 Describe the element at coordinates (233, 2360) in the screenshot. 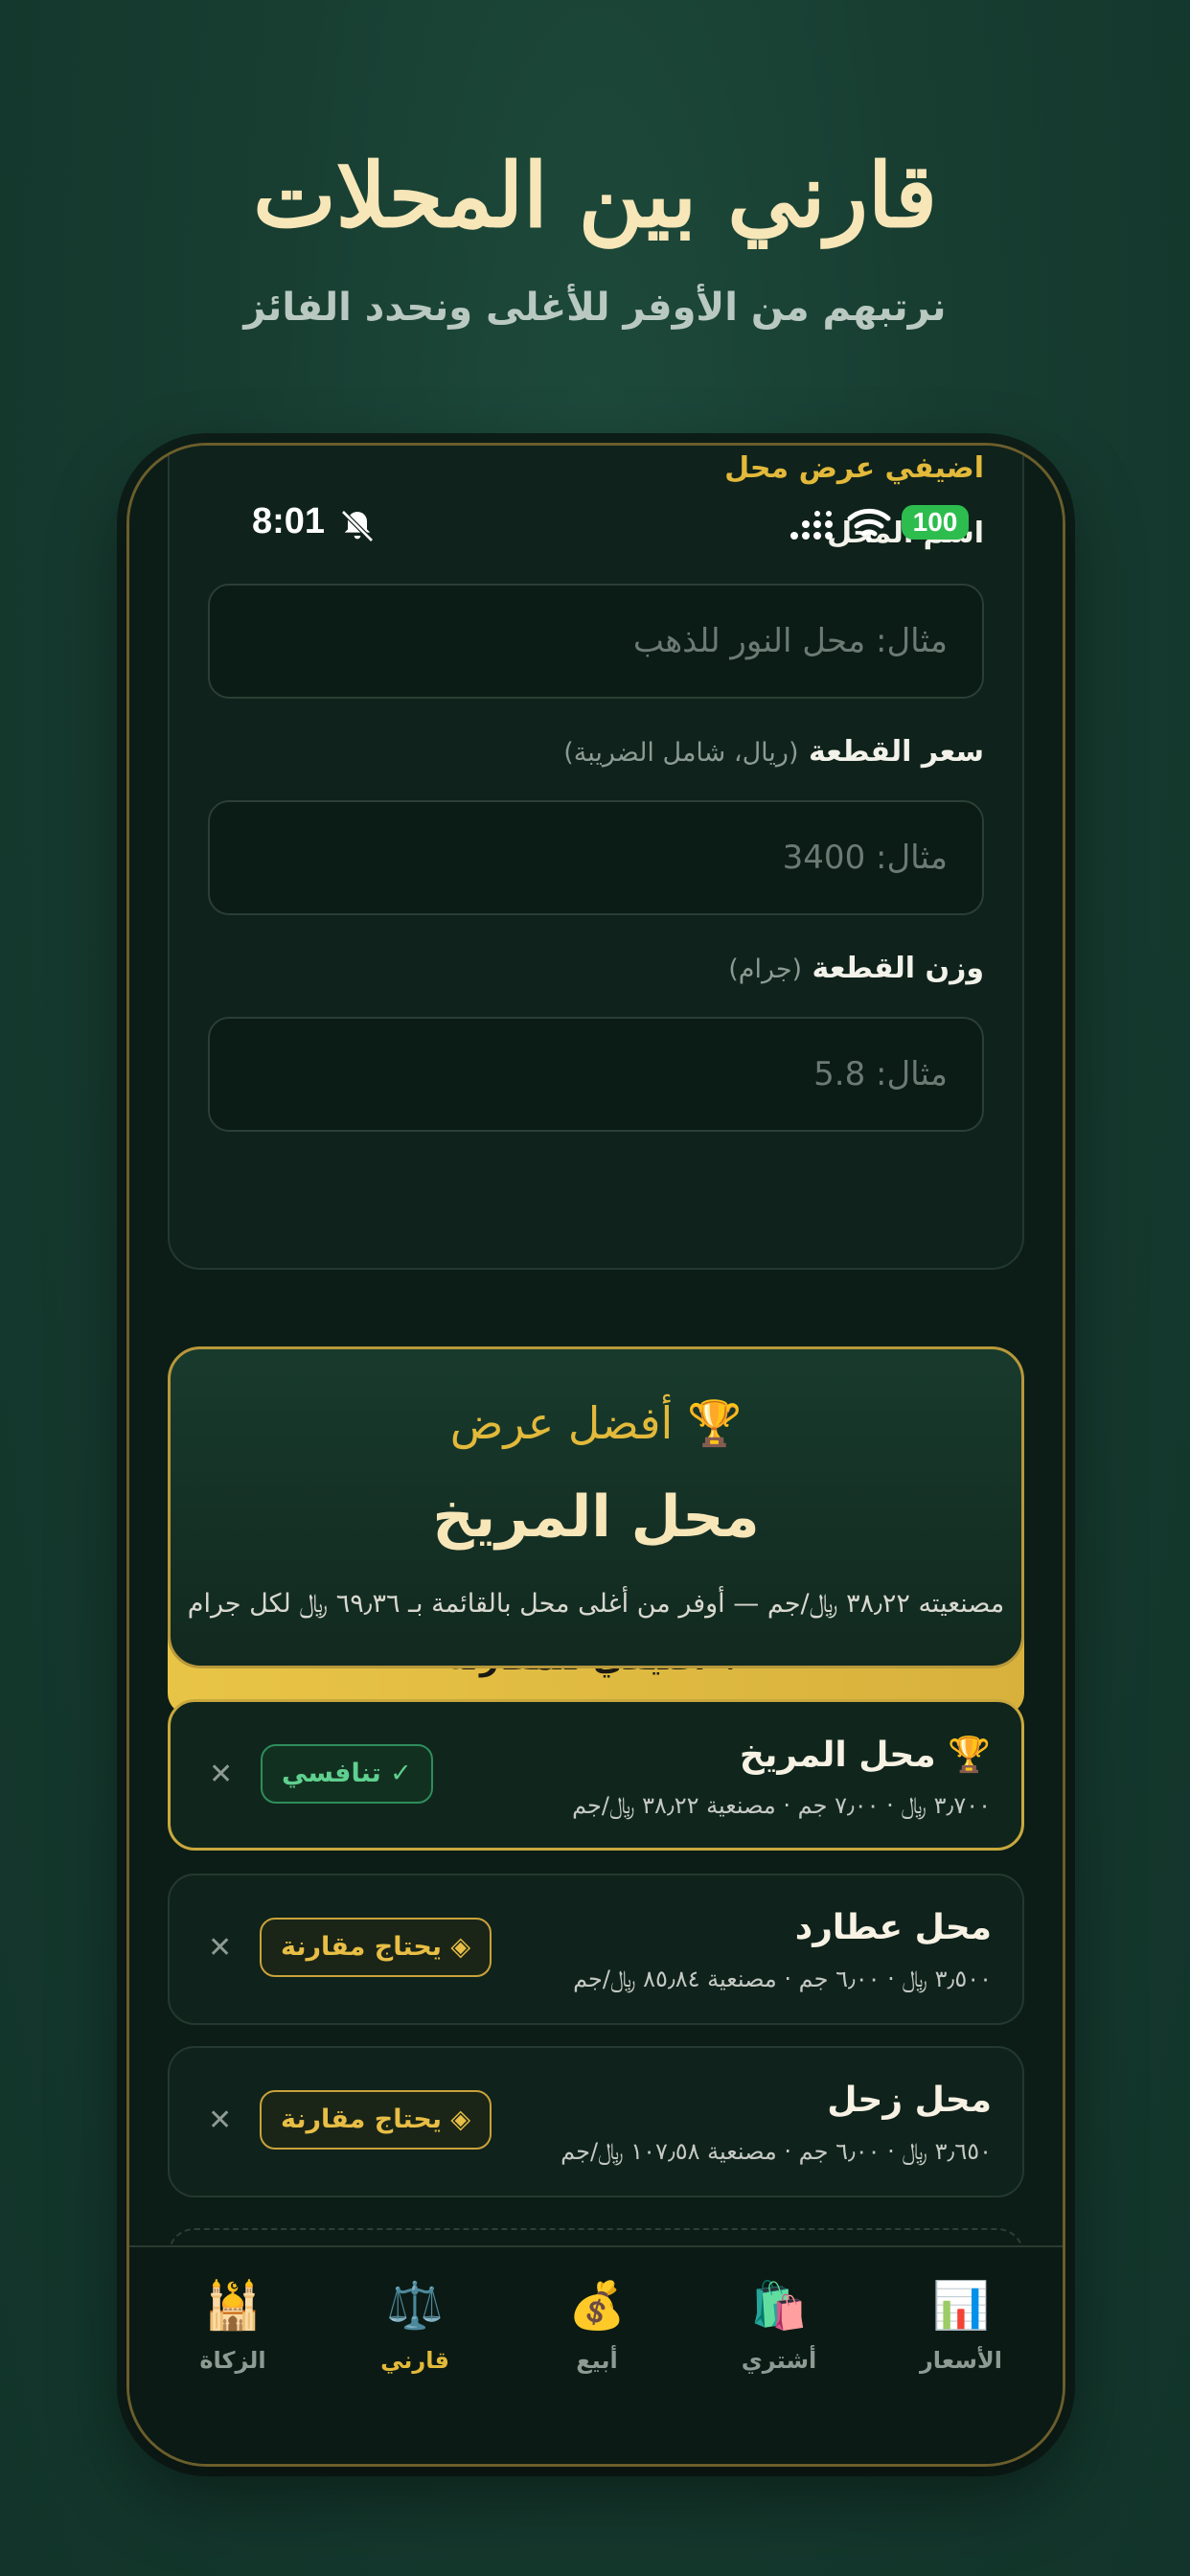

I see `tab-label: الزكاة` at that location.